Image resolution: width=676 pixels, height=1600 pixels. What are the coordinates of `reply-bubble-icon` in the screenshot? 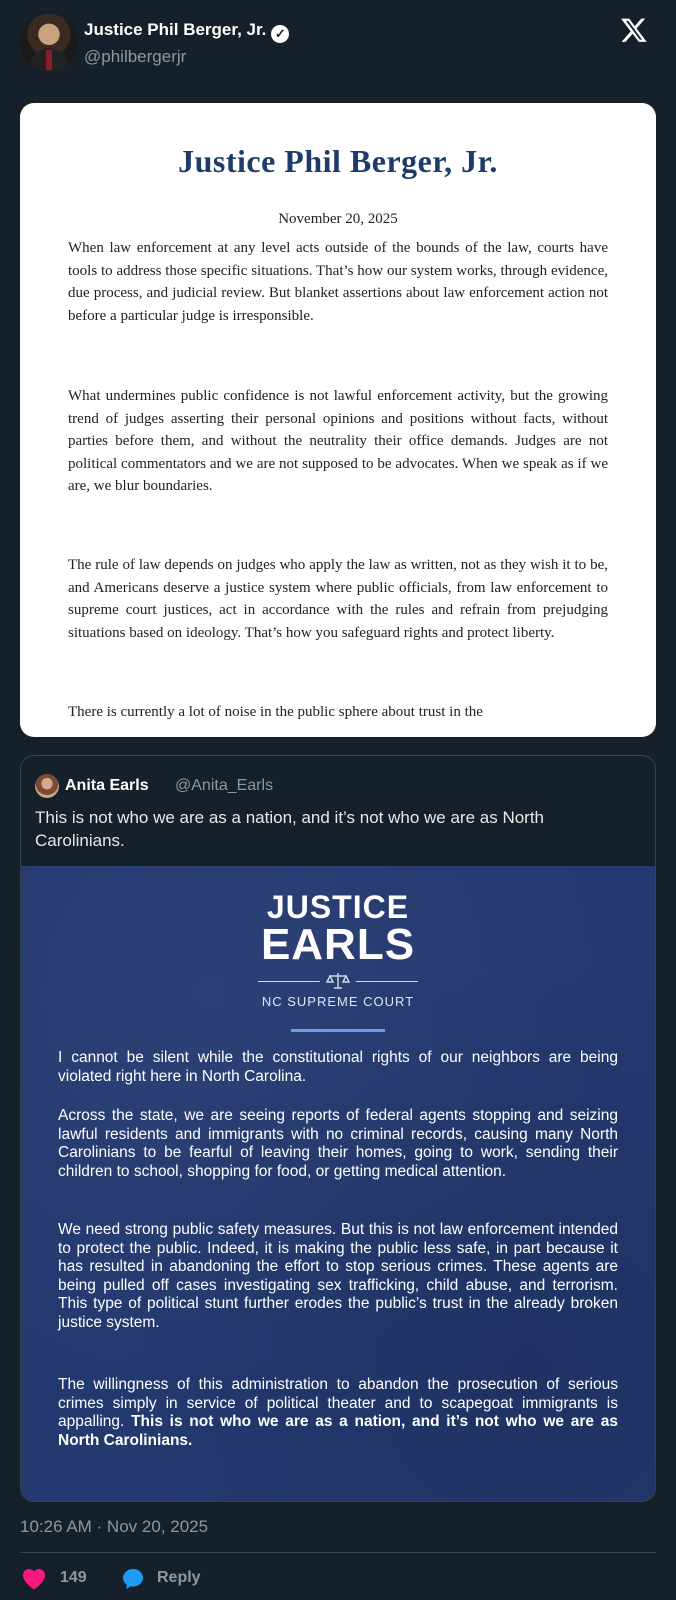 It's located at (133, 1579).